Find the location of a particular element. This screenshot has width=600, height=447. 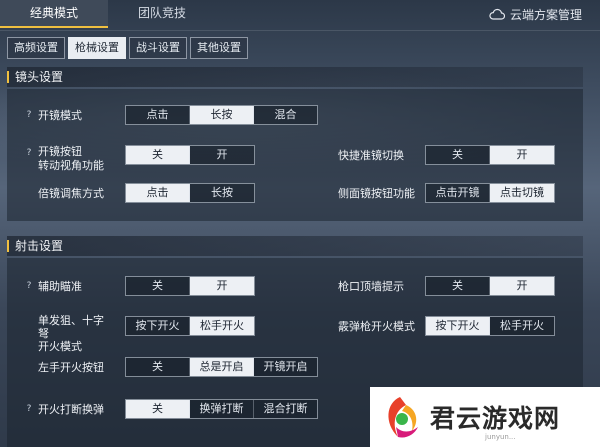

subtab-other: 其他设置 is located at coordinates (219, 48).